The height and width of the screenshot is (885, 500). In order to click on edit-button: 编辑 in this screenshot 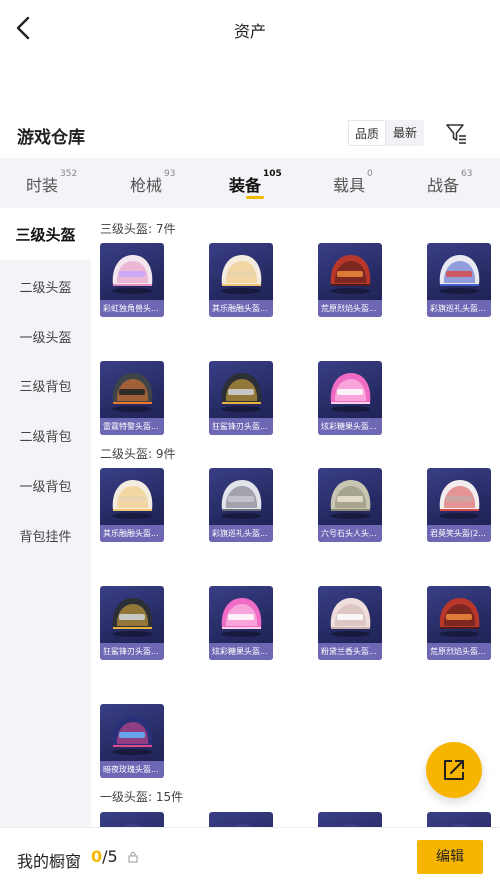, I will do `click(450, 857)`.